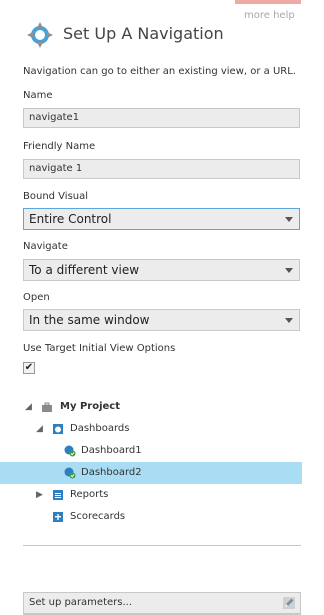 The image size is (324, 615). What do you see at coordinates (161, 219) in the screenshot?
I see `bound-visual-select: Entire Control` at bounding box center [161, 219].